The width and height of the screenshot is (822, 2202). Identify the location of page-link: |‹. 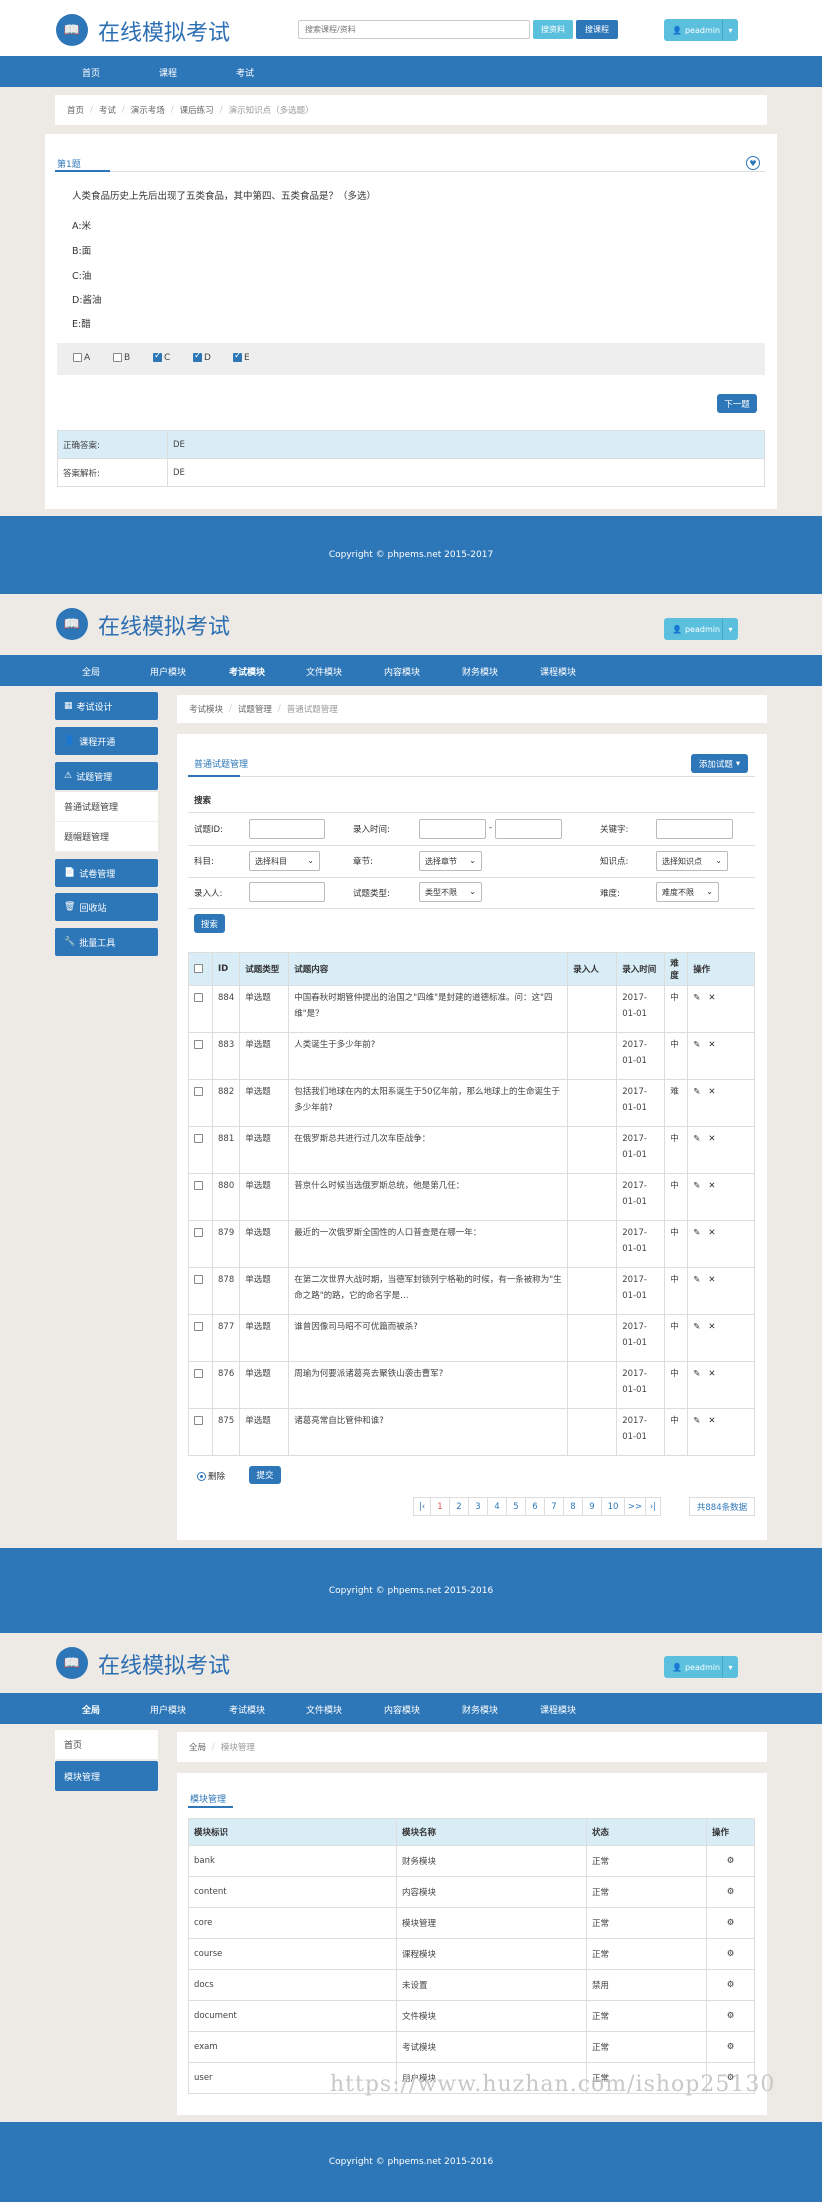
(422, 1506).